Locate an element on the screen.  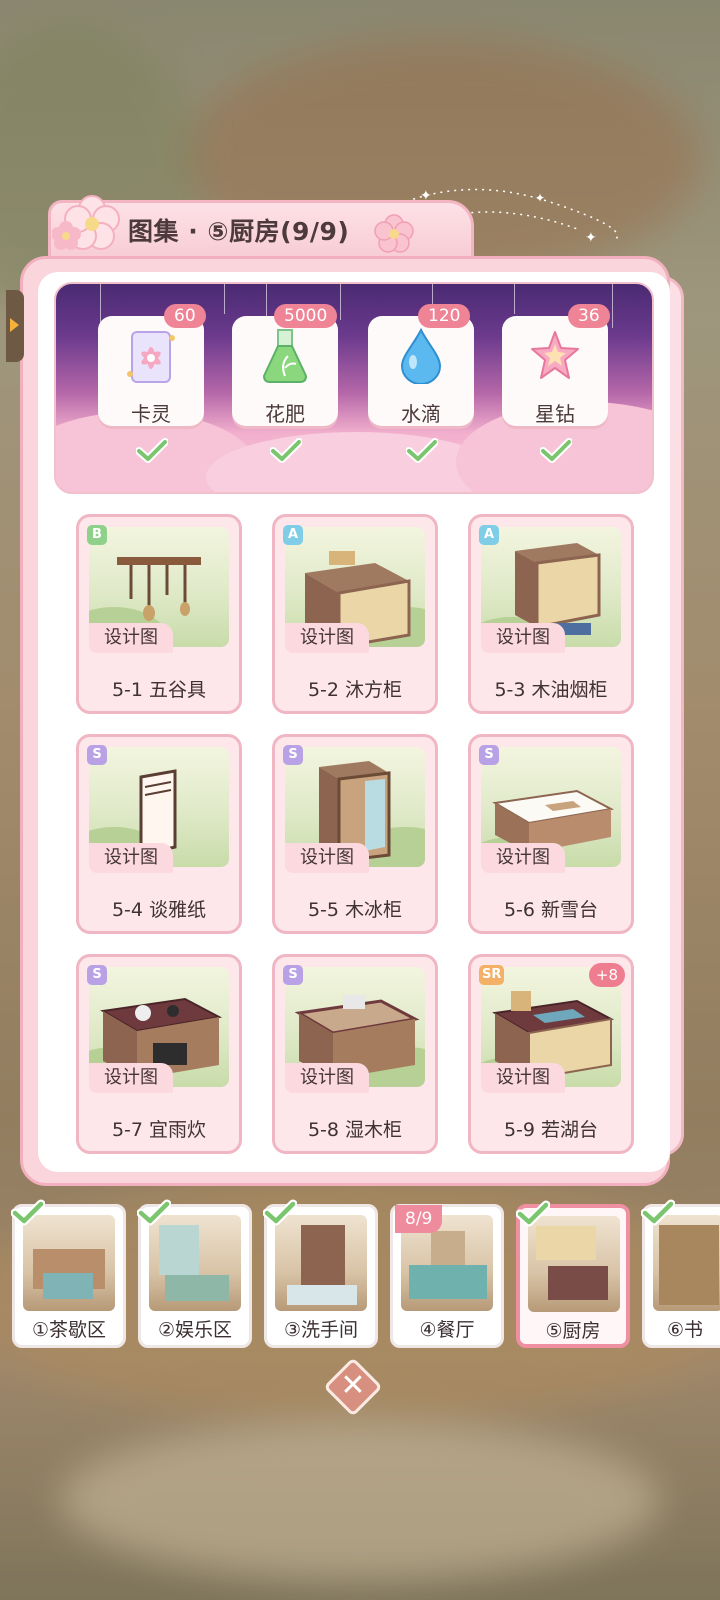
room-tab-4: ④餐厅 8/9 is located at coordinates (447, 1276).